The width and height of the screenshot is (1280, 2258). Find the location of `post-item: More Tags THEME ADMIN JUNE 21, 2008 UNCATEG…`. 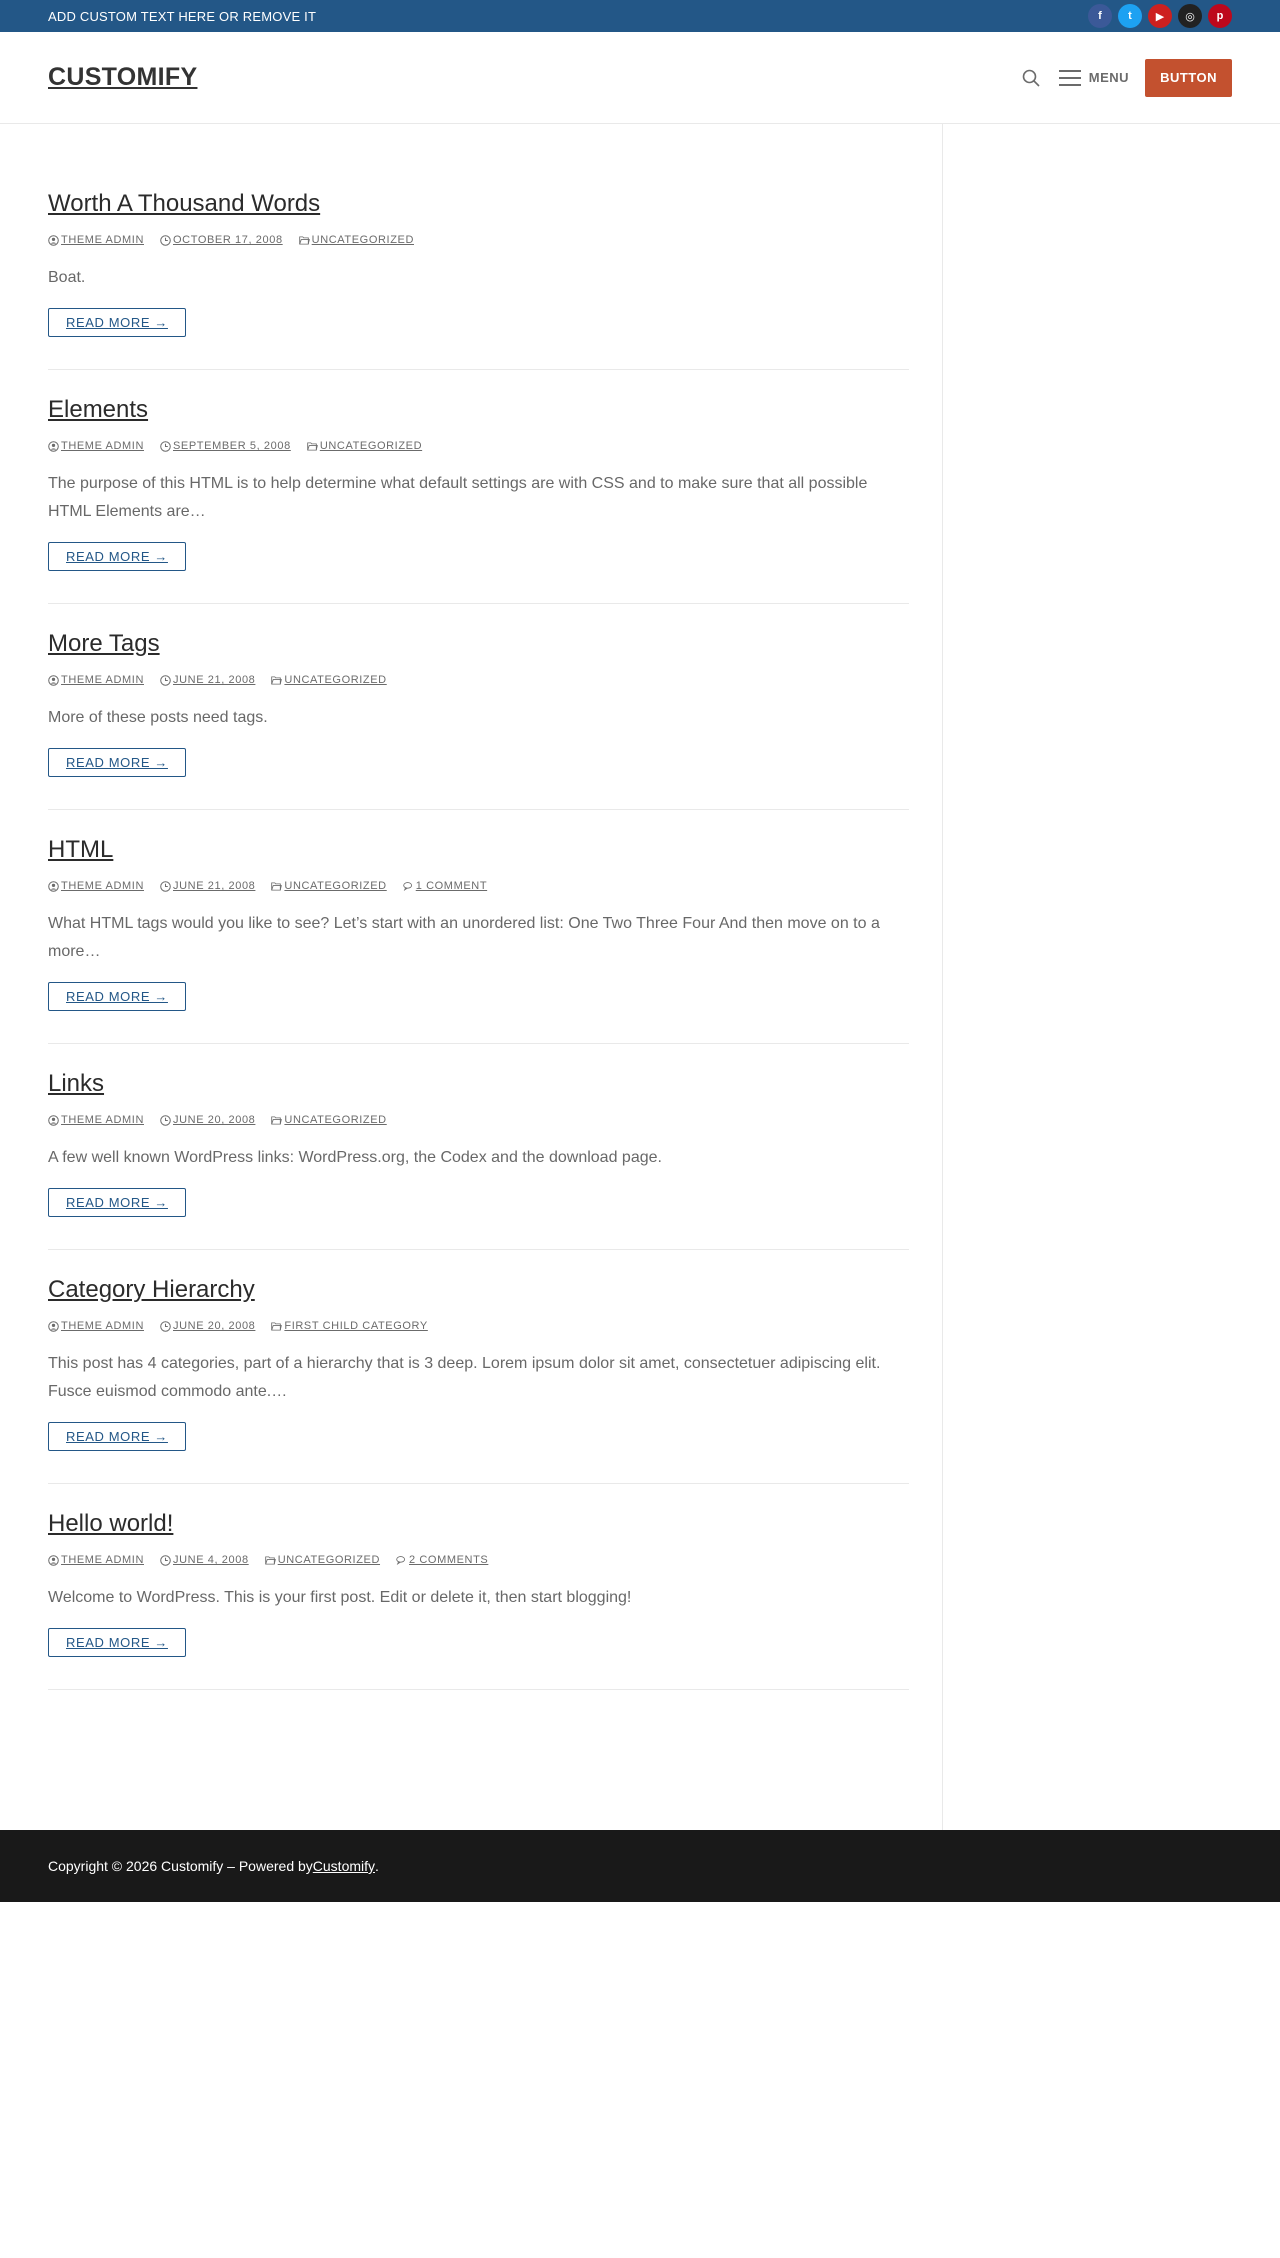

post-item: More Tags THEME ADMIN JUNE 21, 2008 UNCATEG… is located at coordinates (478, 707).